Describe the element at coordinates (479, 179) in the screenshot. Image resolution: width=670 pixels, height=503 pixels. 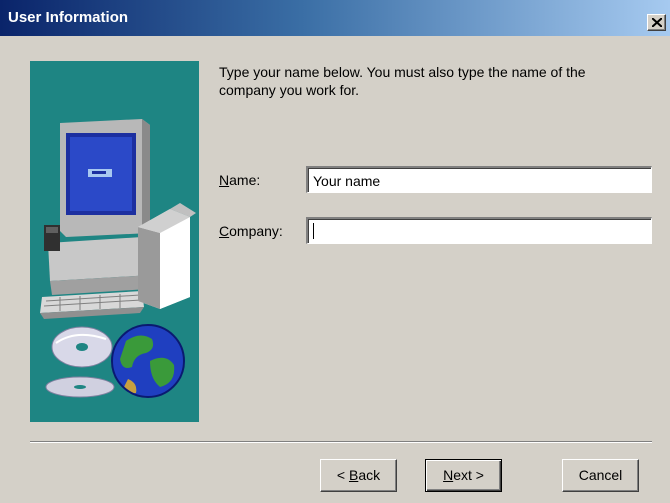
I see `name-input: Your name` at that location.